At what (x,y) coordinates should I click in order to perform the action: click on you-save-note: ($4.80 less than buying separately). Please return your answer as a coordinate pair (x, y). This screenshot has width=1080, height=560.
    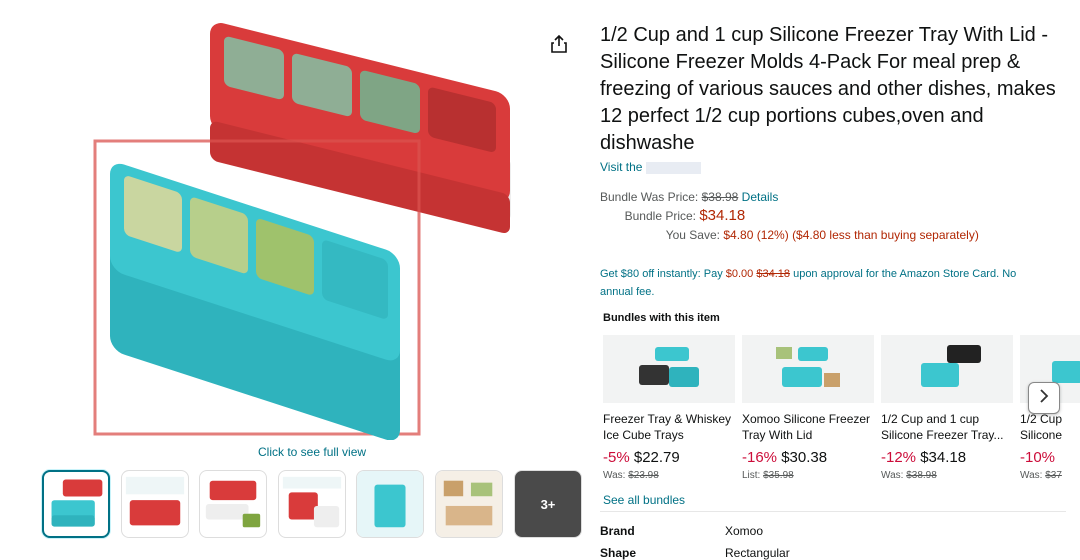
    Looking at the image, I should click on (885, 235).